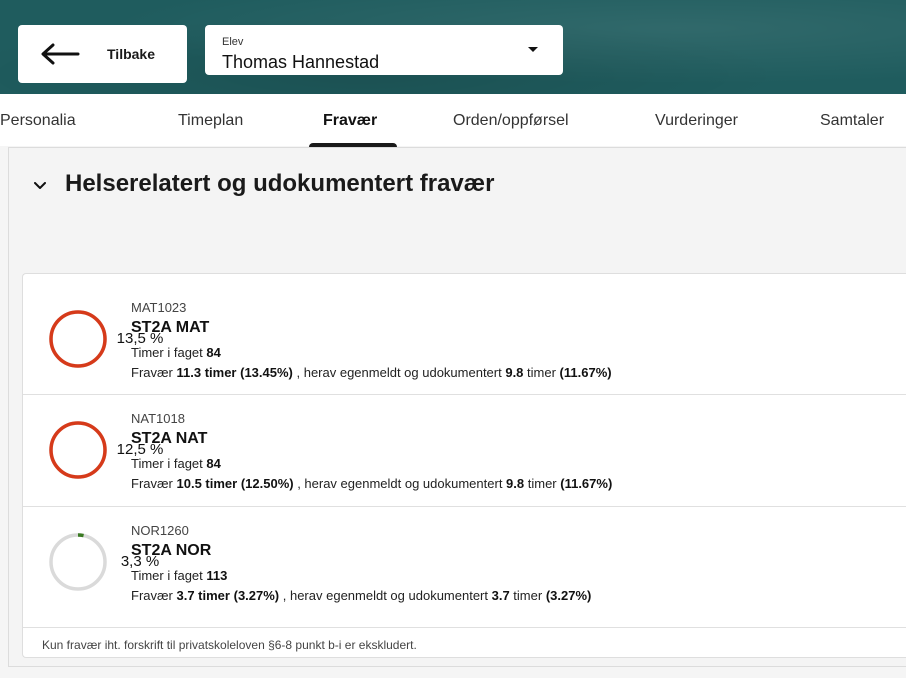 This screenshot has height=678, width=906. What do you see at coordinates (170, 327) in the screenshot?
I see `subject-name: ST2A MAT` at bounding box center [170, 327].